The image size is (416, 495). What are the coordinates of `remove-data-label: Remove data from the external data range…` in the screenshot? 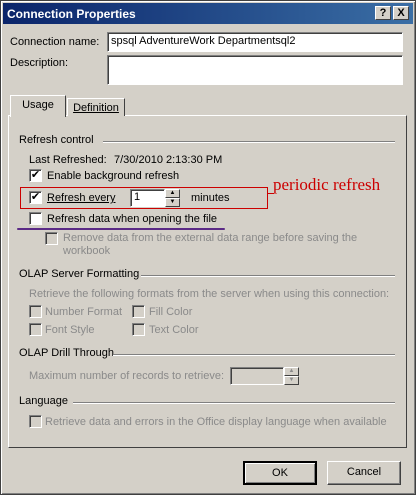 It's located at (210, 244).